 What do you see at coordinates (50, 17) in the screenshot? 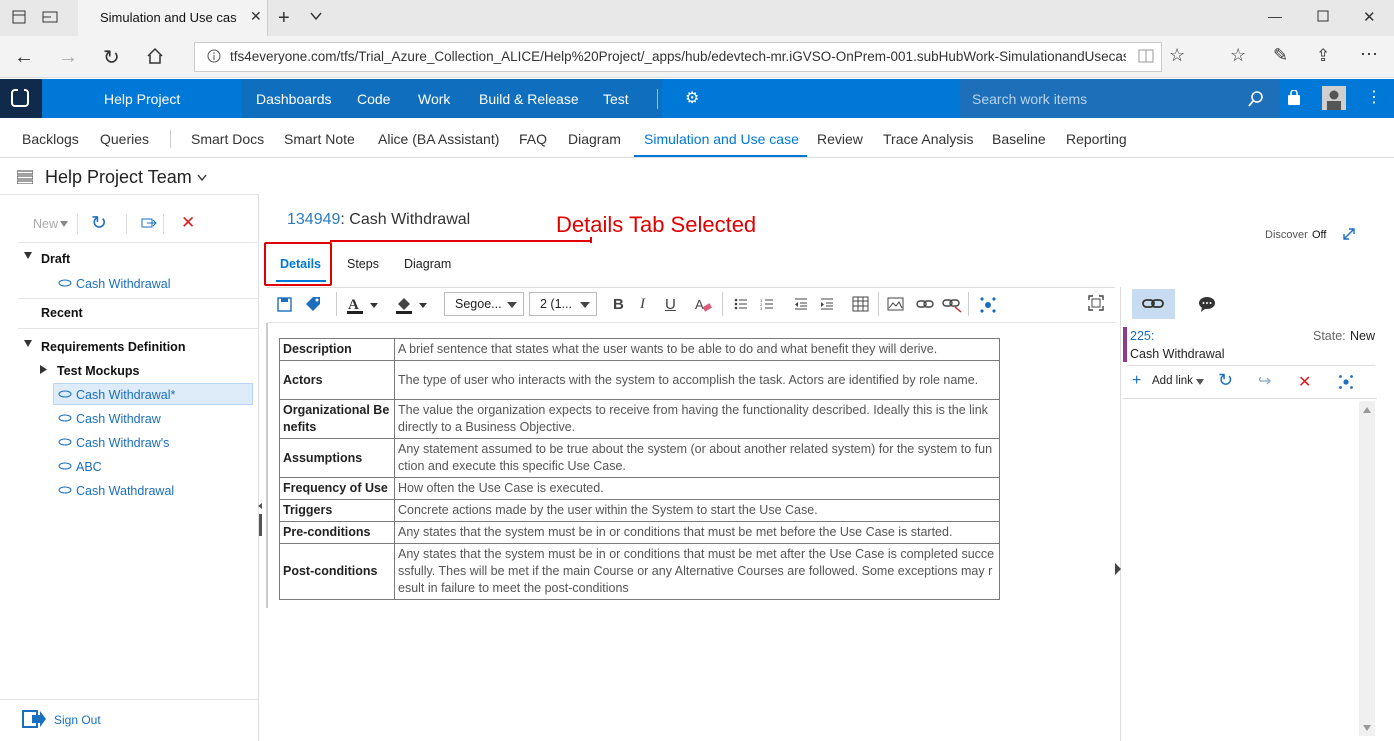
I see `tab-preview-icon` at bounding box center [50, 17].